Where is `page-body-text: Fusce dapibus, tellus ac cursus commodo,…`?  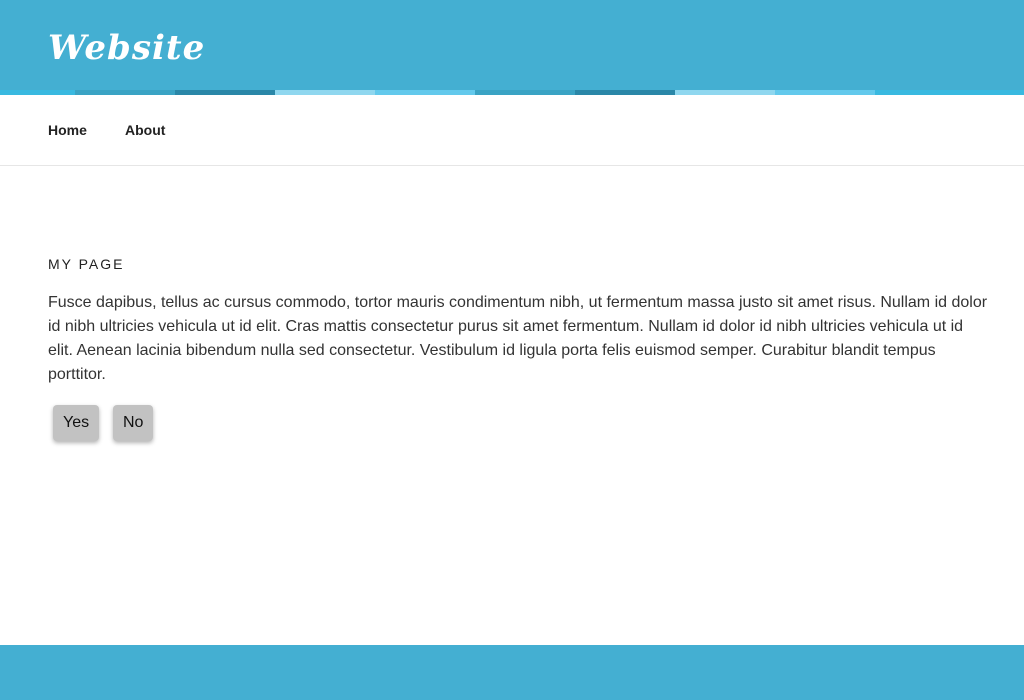 page-body-text: Fusce dapibus, tellus ac cursus commodo,… is located at coordinates (518, 338).